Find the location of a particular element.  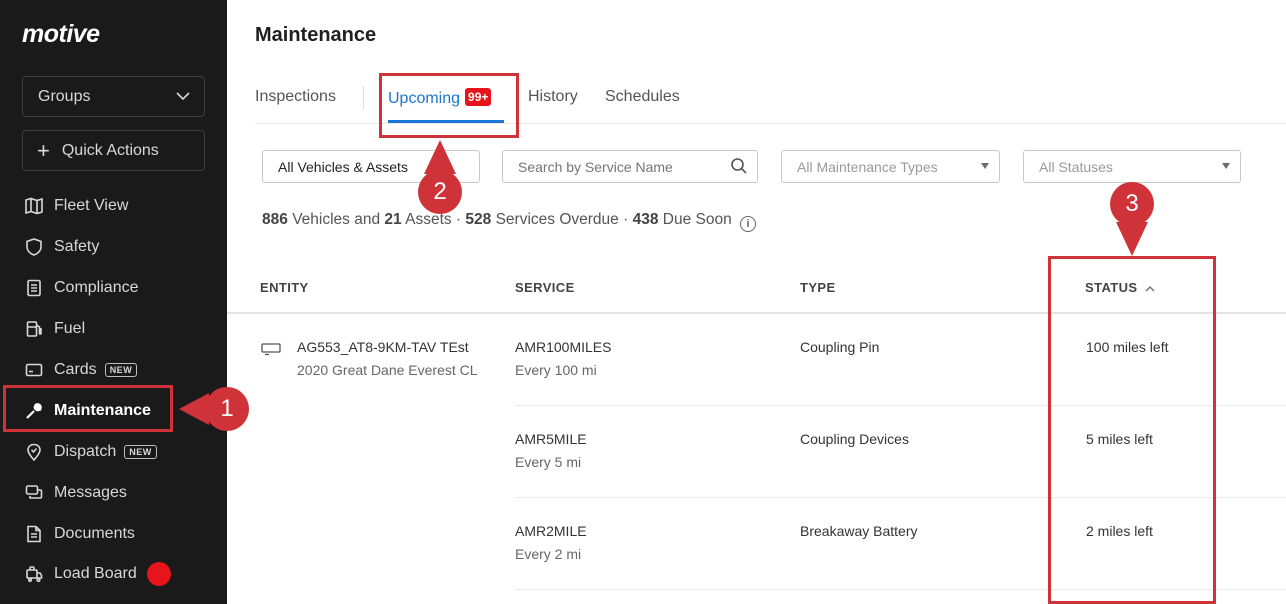

sidebar-item-load-board: Load Board is located at coordinates (113, 573).